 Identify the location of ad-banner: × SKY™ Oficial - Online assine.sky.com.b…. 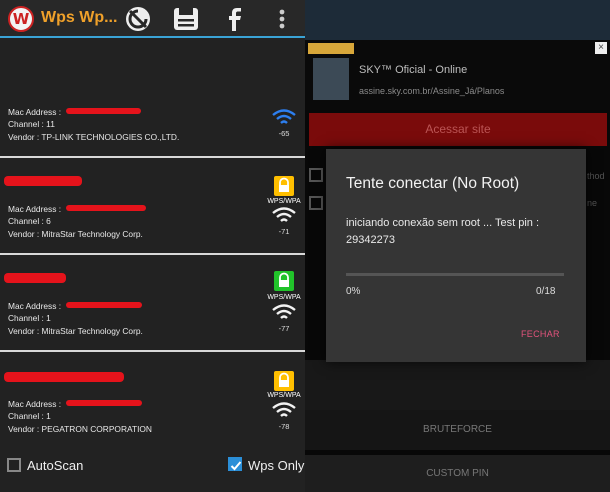
(457, 75).